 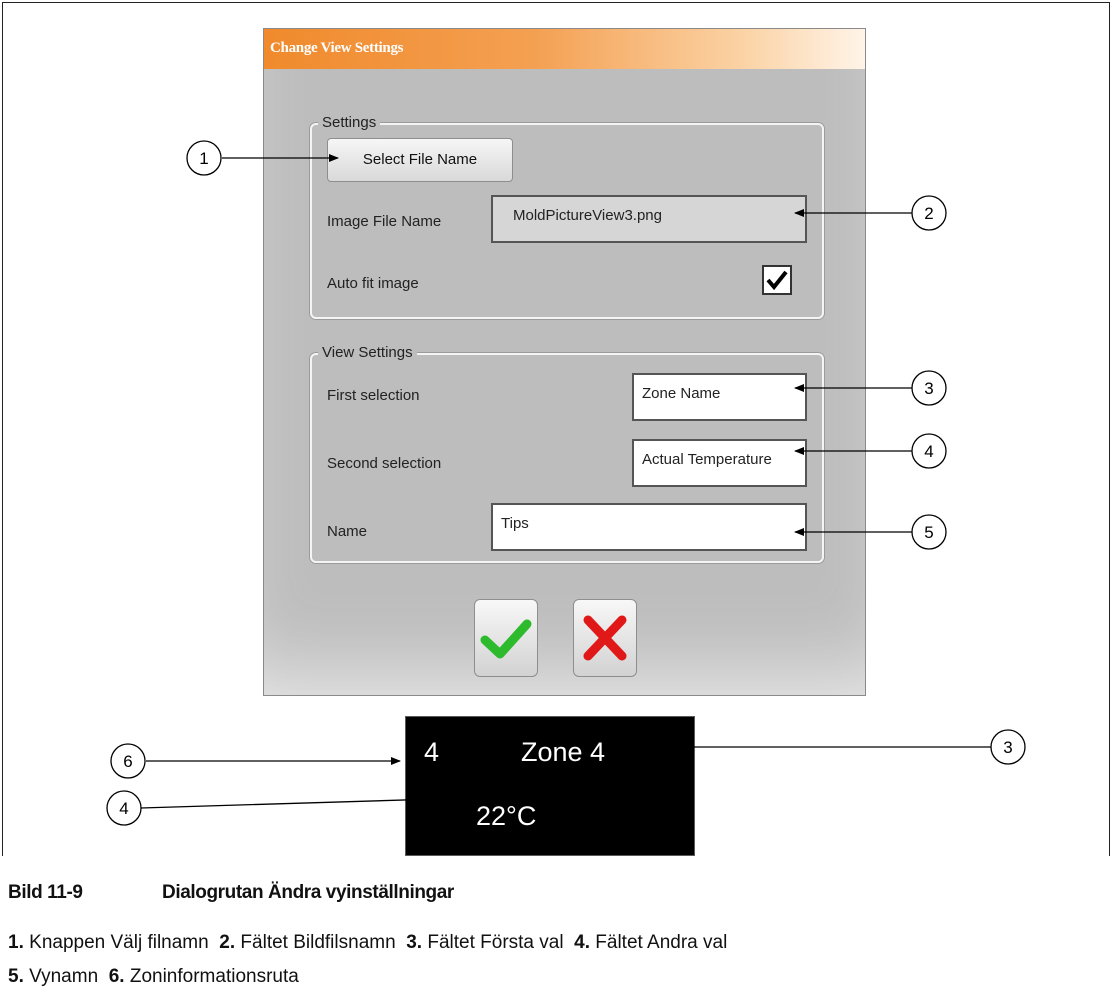 What do you see at coordinates (116, 976) in the screenshot?
I see `legend-num-6: 6.` at bounding box center [116, 976].